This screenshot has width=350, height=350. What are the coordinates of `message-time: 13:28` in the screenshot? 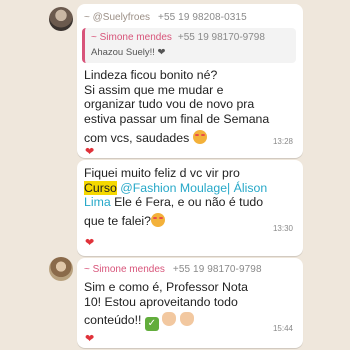 It's located at (282, 141).